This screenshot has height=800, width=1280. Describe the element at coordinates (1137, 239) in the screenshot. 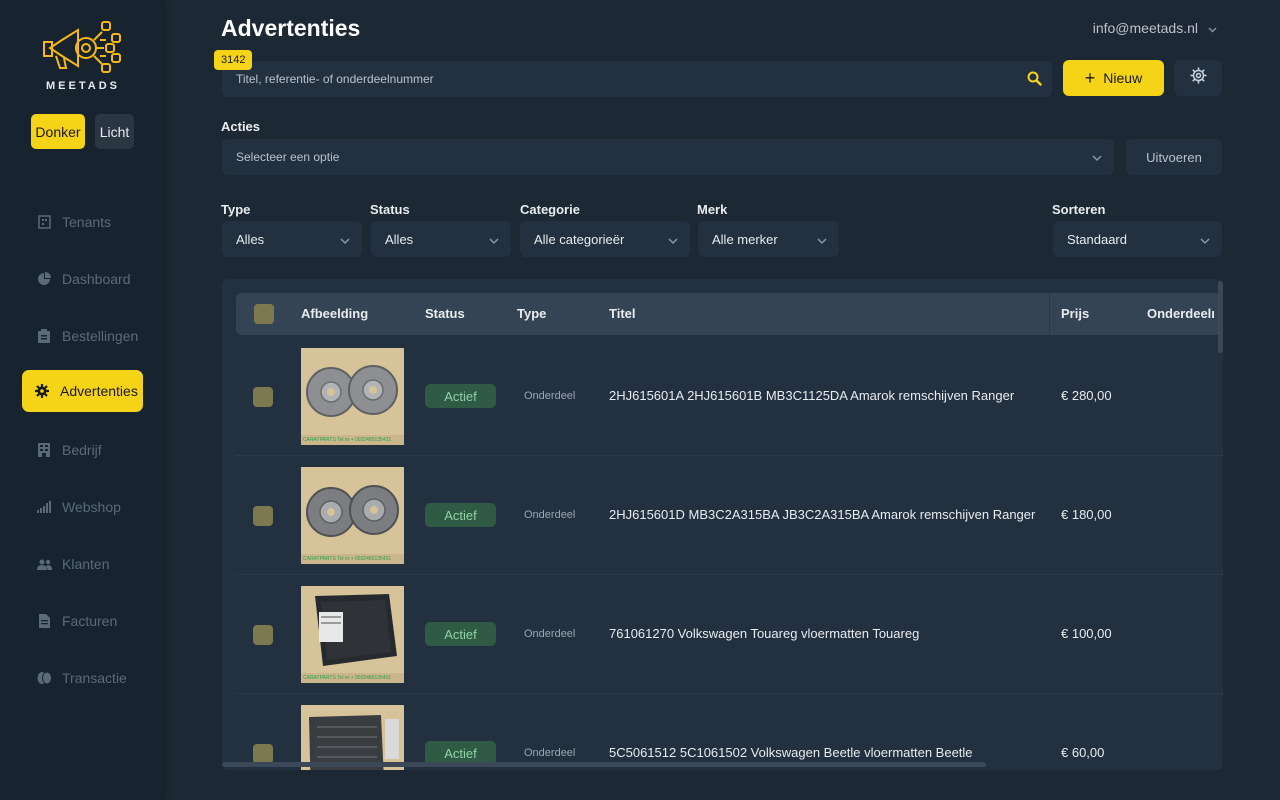

I see `sort-select: Standaard` at that location.